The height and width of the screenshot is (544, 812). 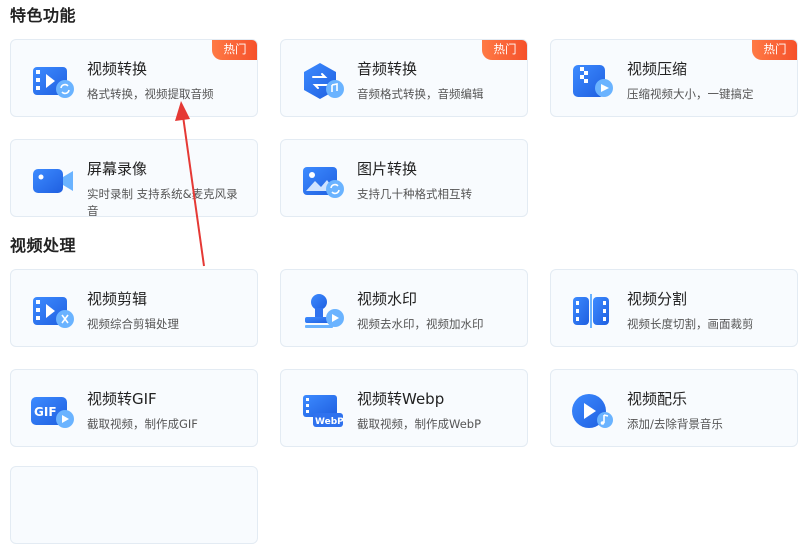 What do you see at coordinates (45, 412) in the screenshot?
I see `gif-icon-label: GIF` at bounding box center [45, 412].